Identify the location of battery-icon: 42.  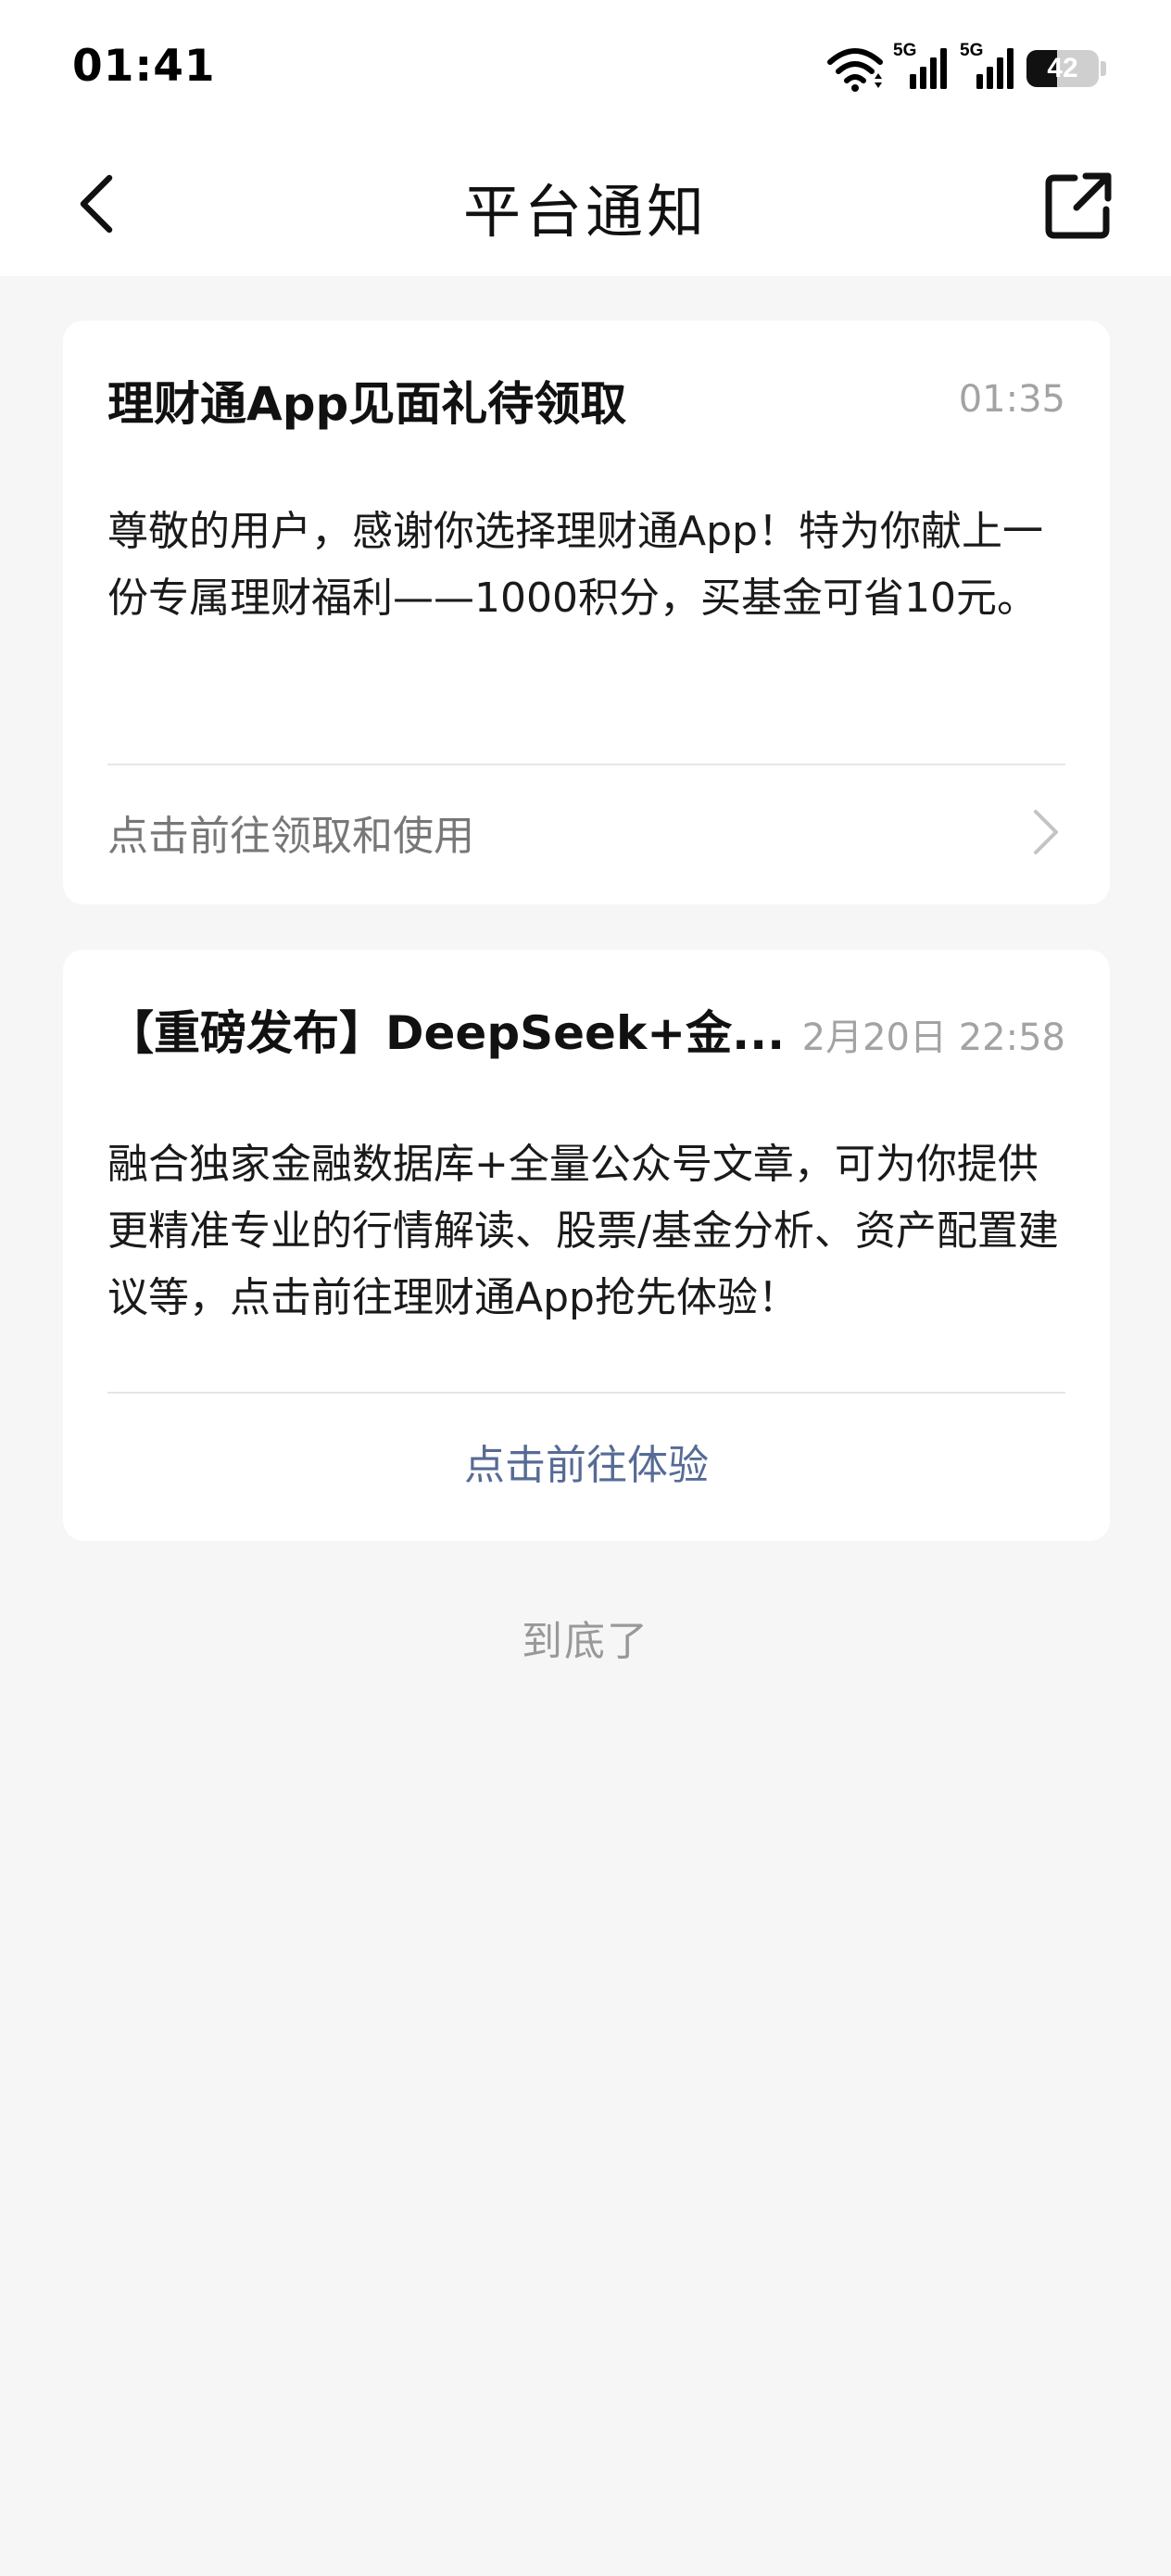
(1062, 68).